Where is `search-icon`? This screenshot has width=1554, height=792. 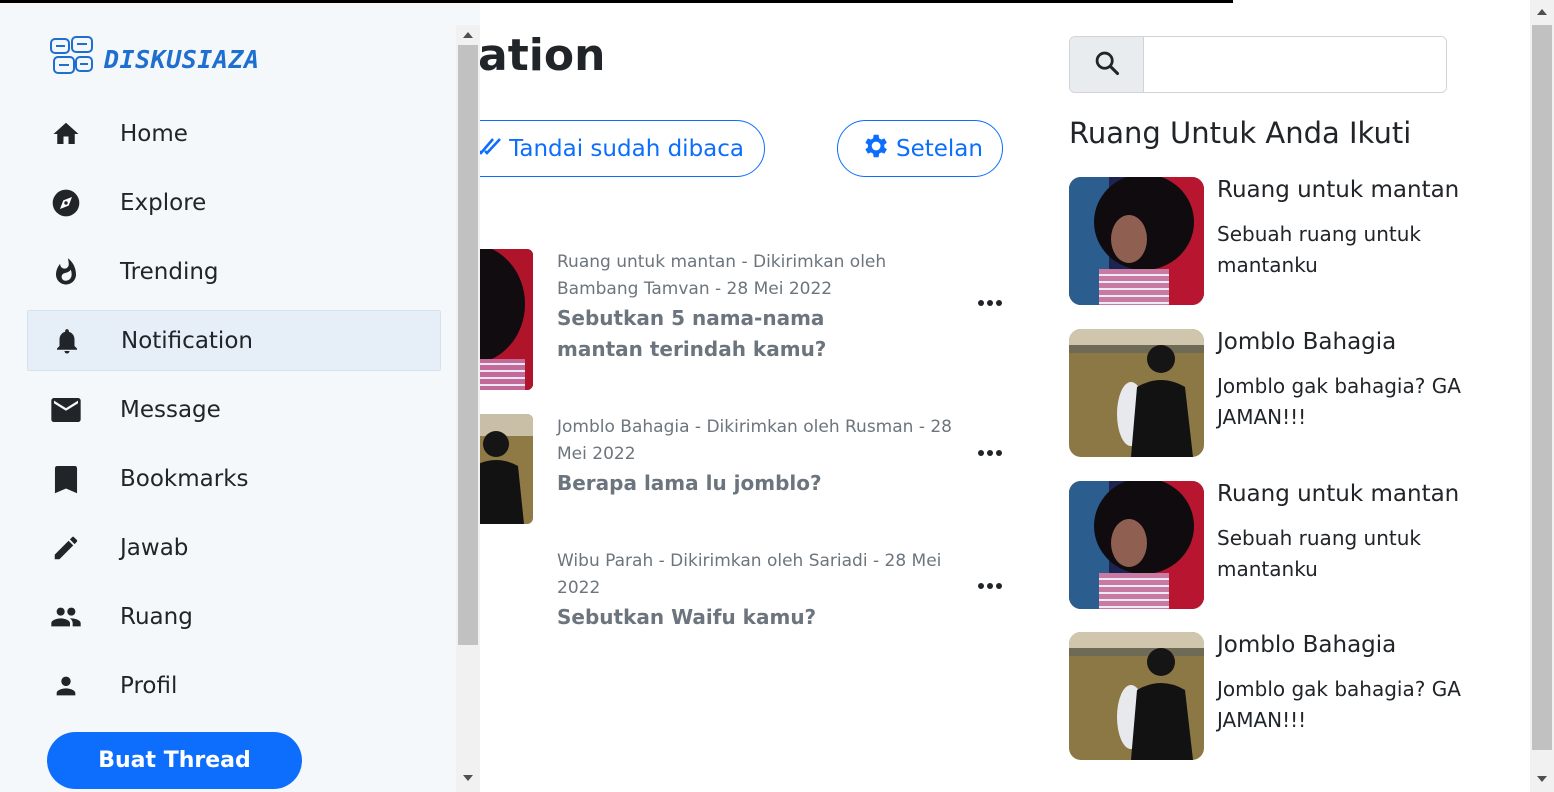 search-icon is located at coordinates (1107, 65).